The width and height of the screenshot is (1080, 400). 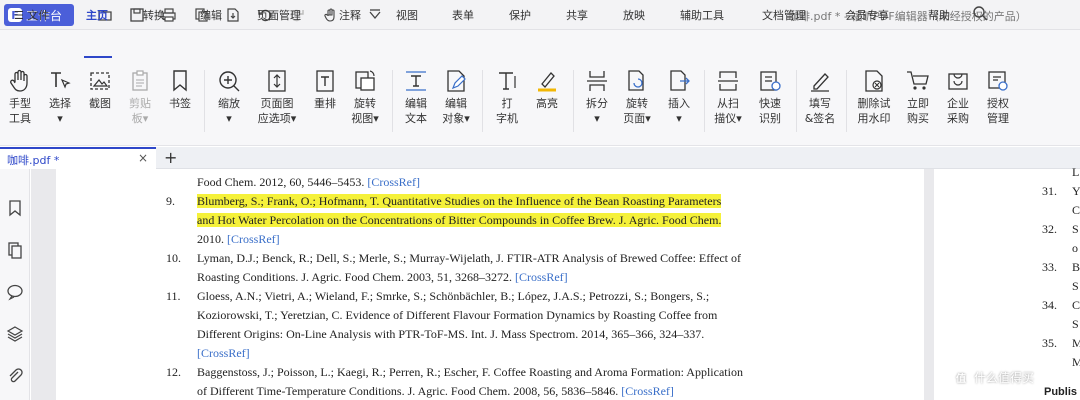 What do you see at coordinates (416, 81) in the screenshot?
I see `edit-text-icon` at bounding box center [416, 81].